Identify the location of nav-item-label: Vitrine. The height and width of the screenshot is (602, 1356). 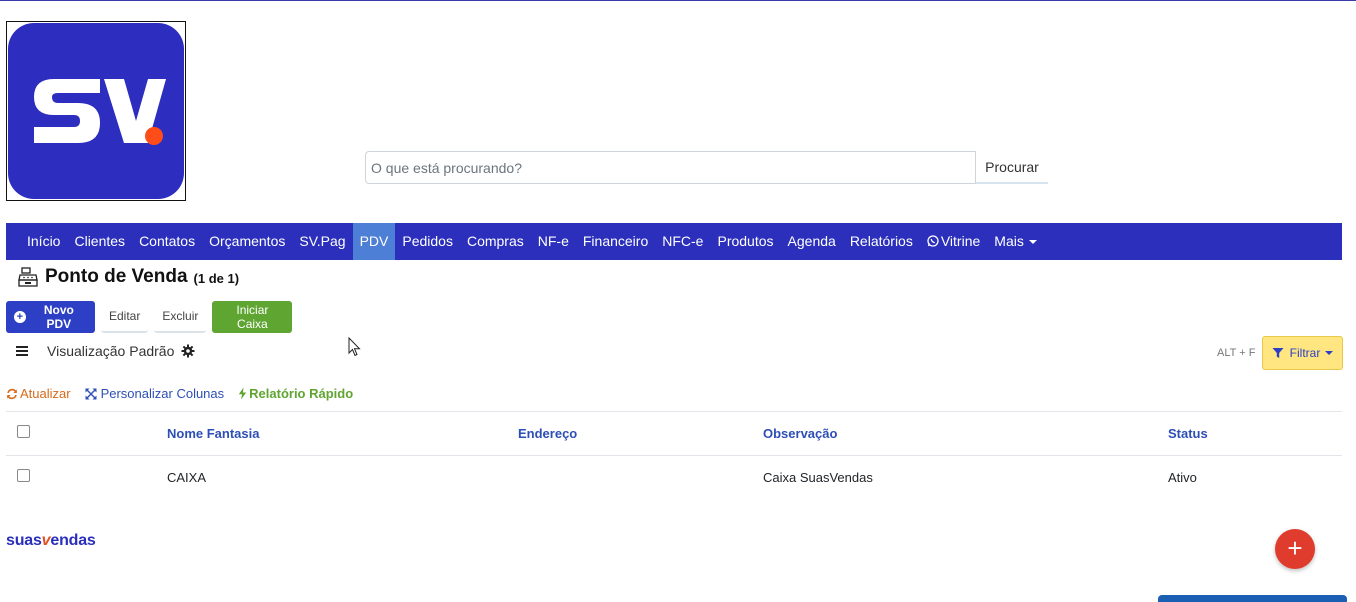
(960, 241).